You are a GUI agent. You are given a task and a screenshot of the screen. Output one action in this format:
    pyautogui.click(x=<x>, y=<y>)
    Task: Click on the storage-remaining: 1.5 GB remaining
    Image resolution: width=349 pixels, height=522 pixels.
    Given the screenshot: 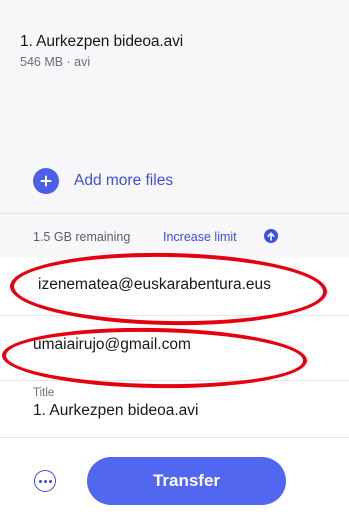 What is the action you would take?
    pyautogui.click(x=82, y=237)
    